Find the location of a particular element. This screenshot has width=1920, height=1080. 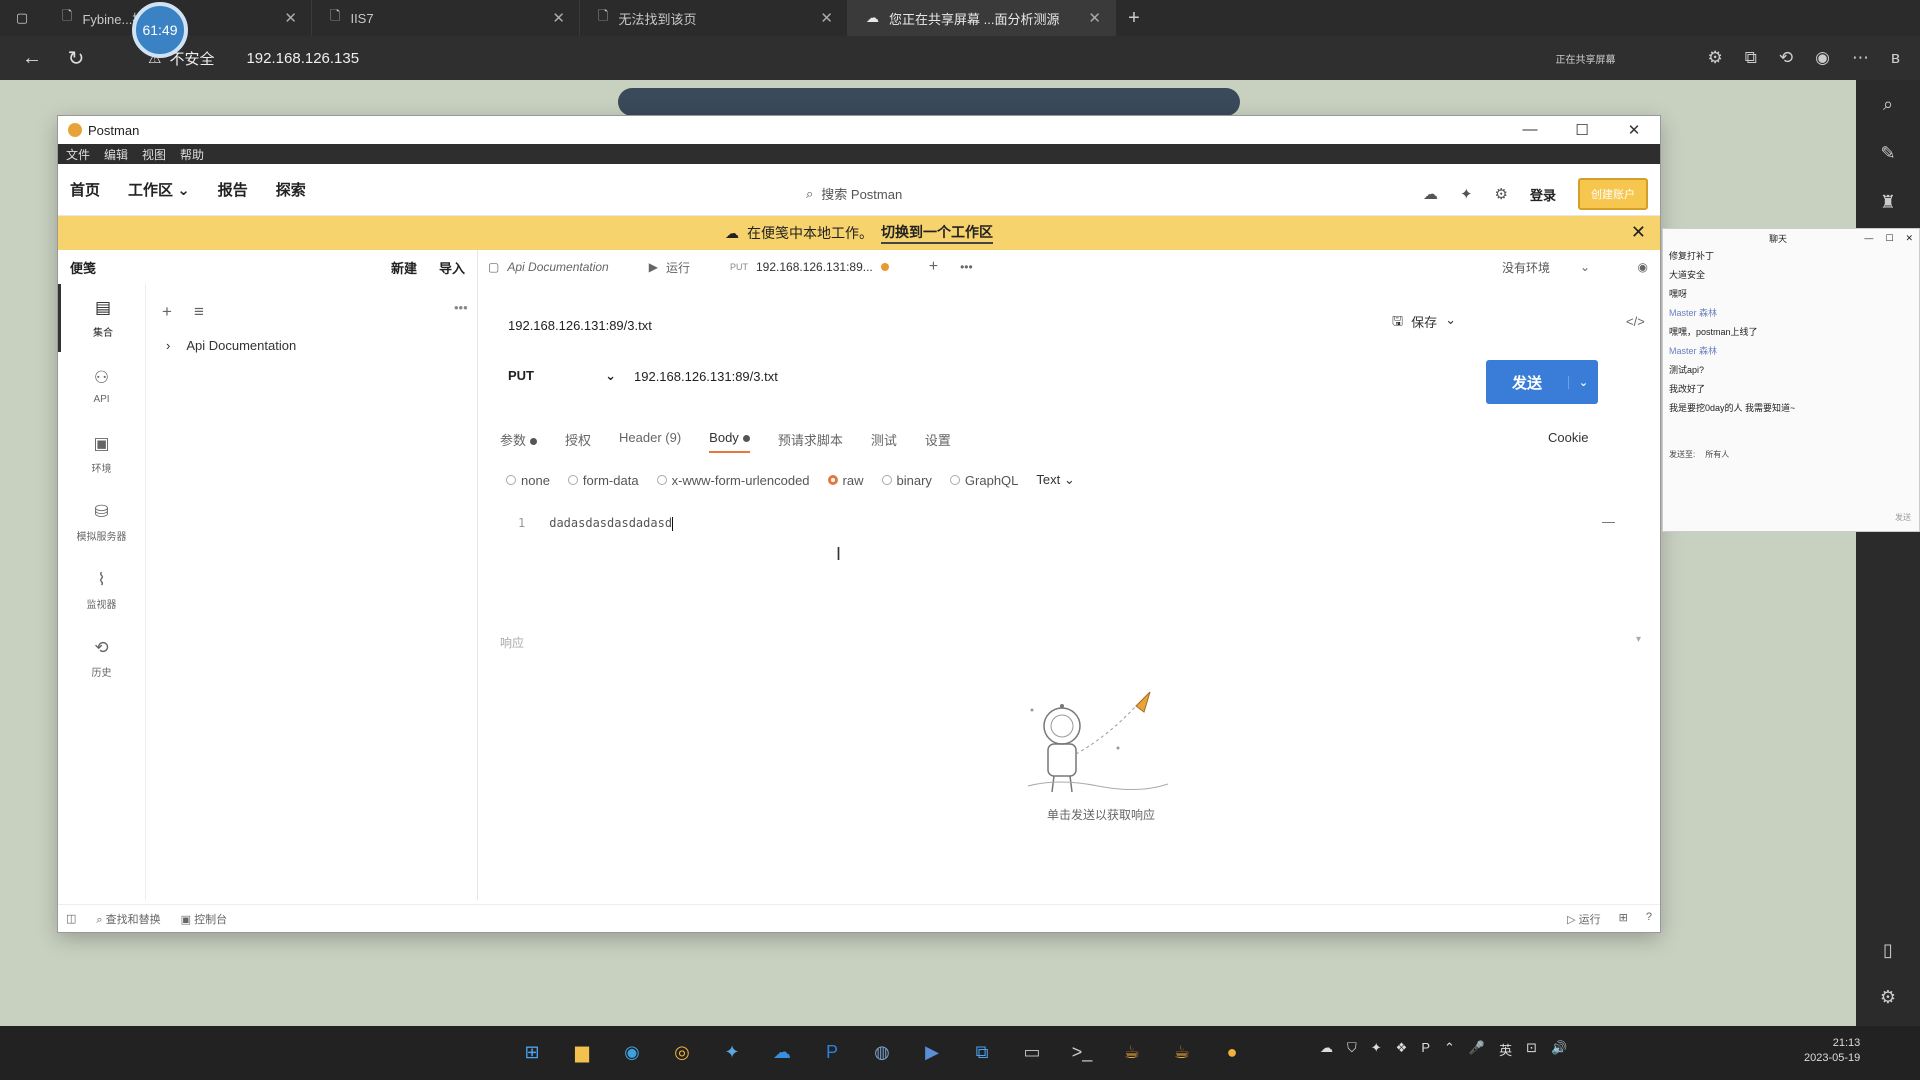

cookie-link: Cookie is located at coordinates (1568, 437).